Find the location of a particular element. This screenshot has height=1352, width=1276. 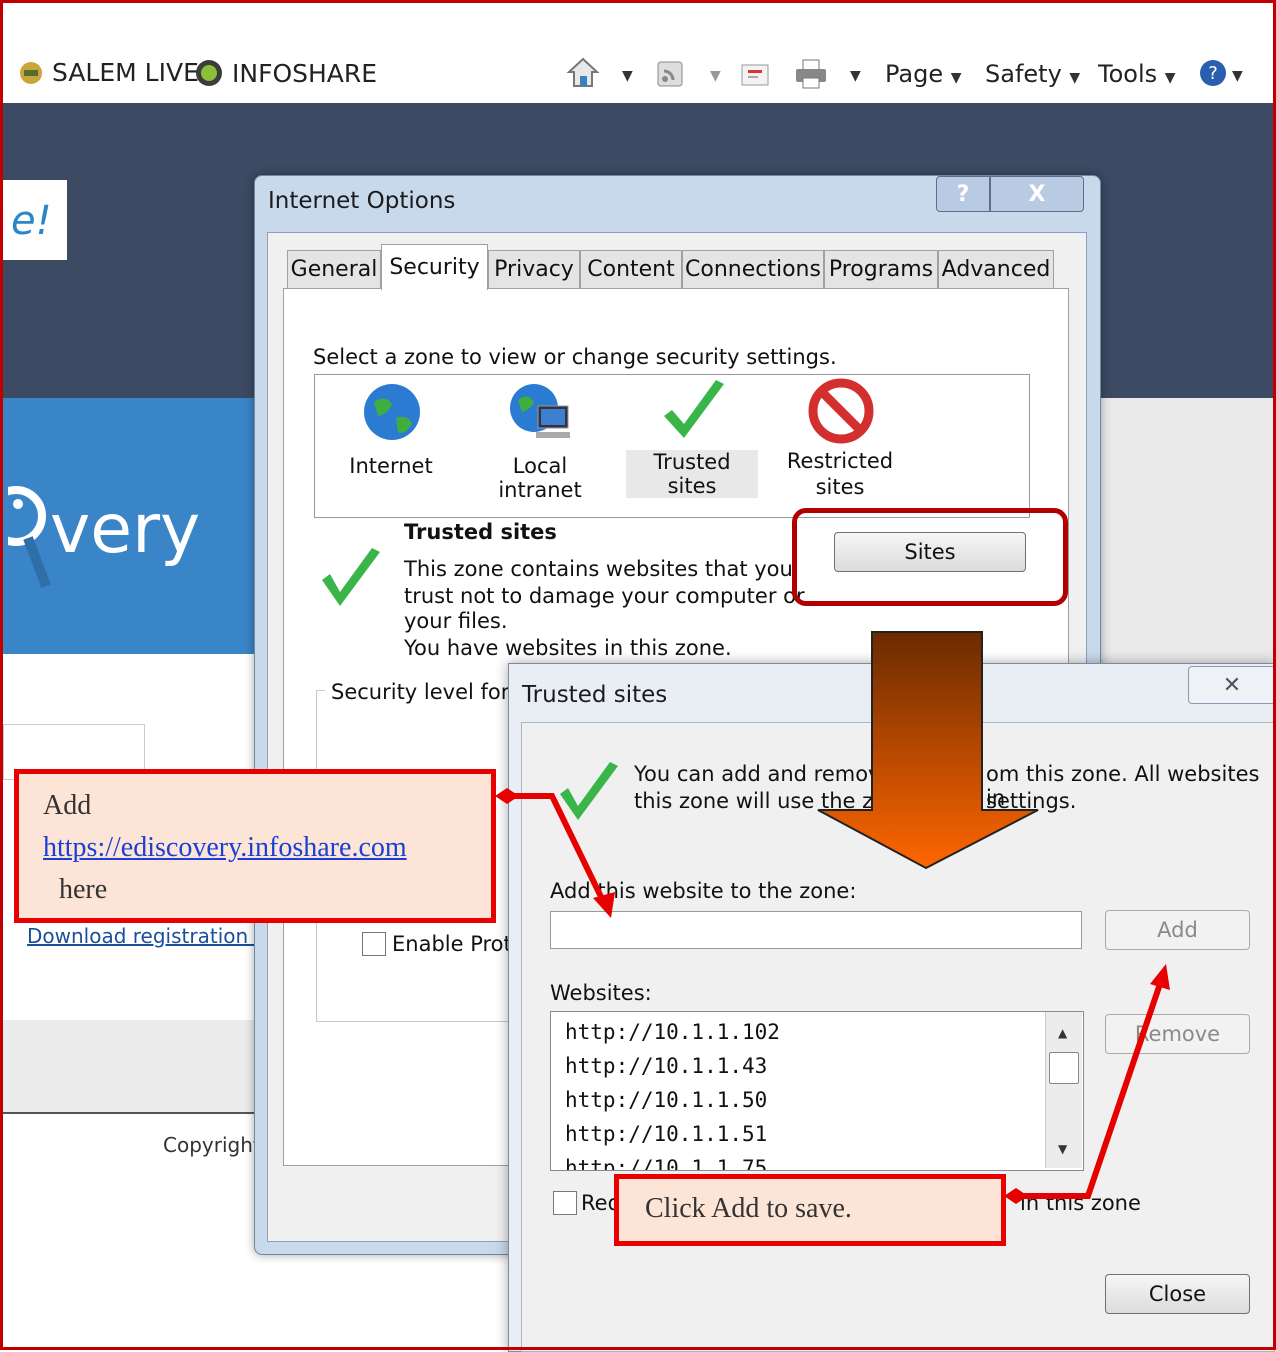

tab-label: Security is located at coordinates (434, 267).